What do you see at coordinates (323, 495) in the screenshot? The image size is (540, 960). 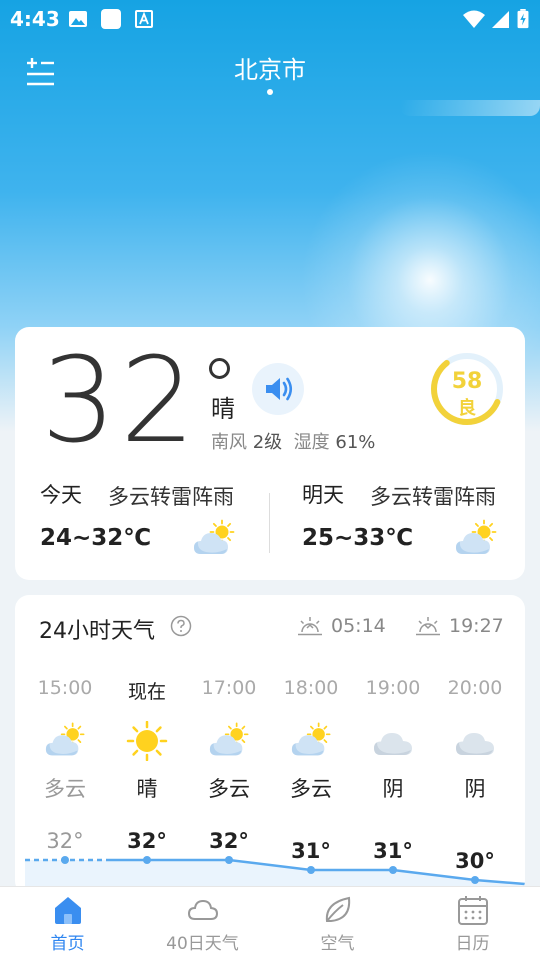 I see `day-name: 明天` at bounding box center [323, 495].